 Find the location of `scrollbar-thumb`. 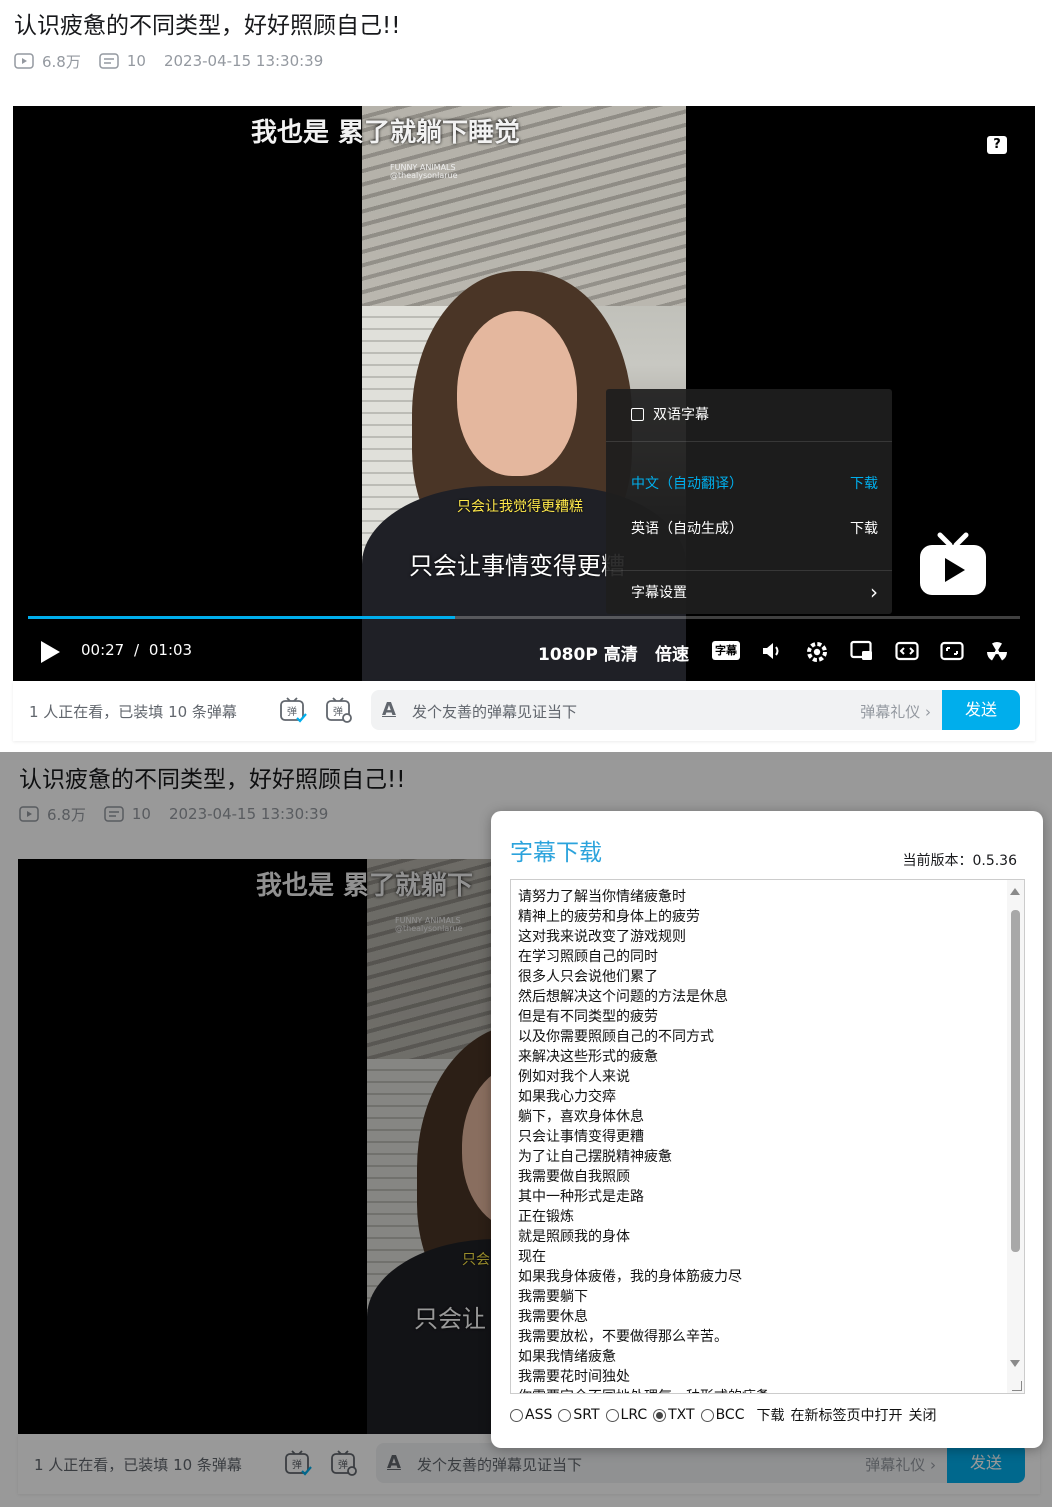

scrollbar-thumb is located at coordinates (1015, 1081).